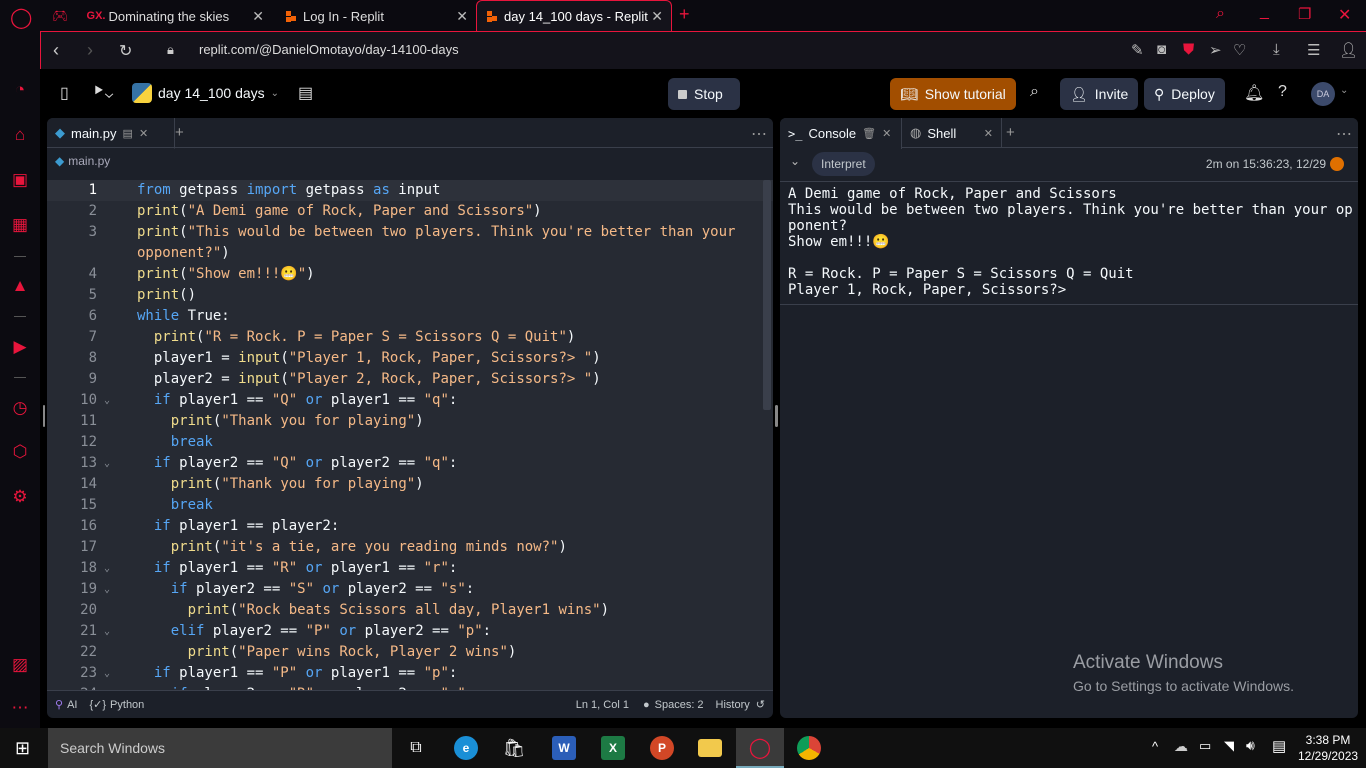 This screenshot has width=1366, height=768. I want to click on battery-icon: ▭, so click(1205, 746).